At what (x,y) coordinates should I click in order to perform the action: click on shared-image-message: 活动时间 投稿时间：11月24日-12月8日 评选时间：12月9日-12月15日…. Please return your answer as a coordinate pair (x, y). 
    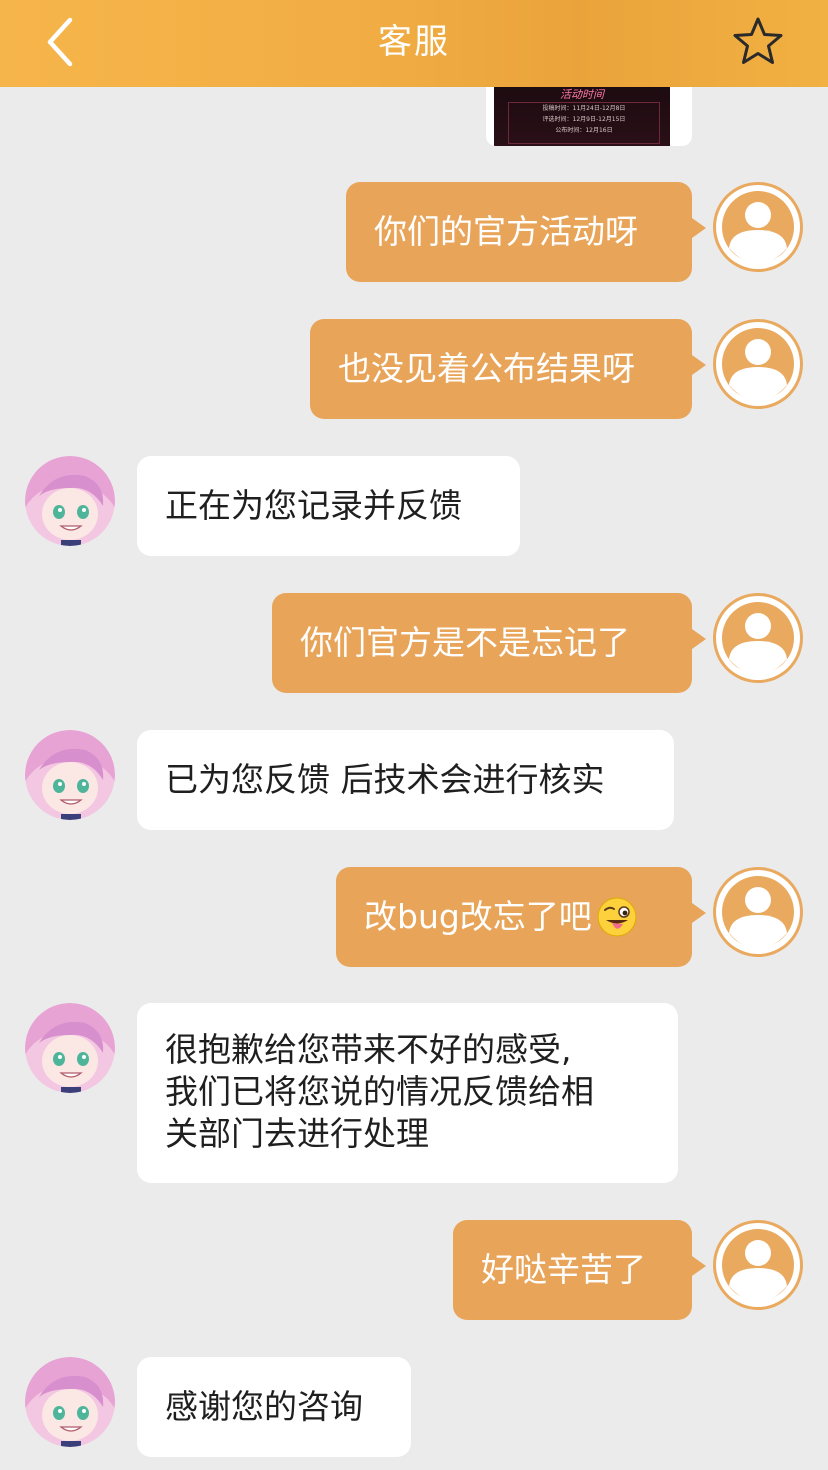
    Looking at the image, I should click on (589, 114).